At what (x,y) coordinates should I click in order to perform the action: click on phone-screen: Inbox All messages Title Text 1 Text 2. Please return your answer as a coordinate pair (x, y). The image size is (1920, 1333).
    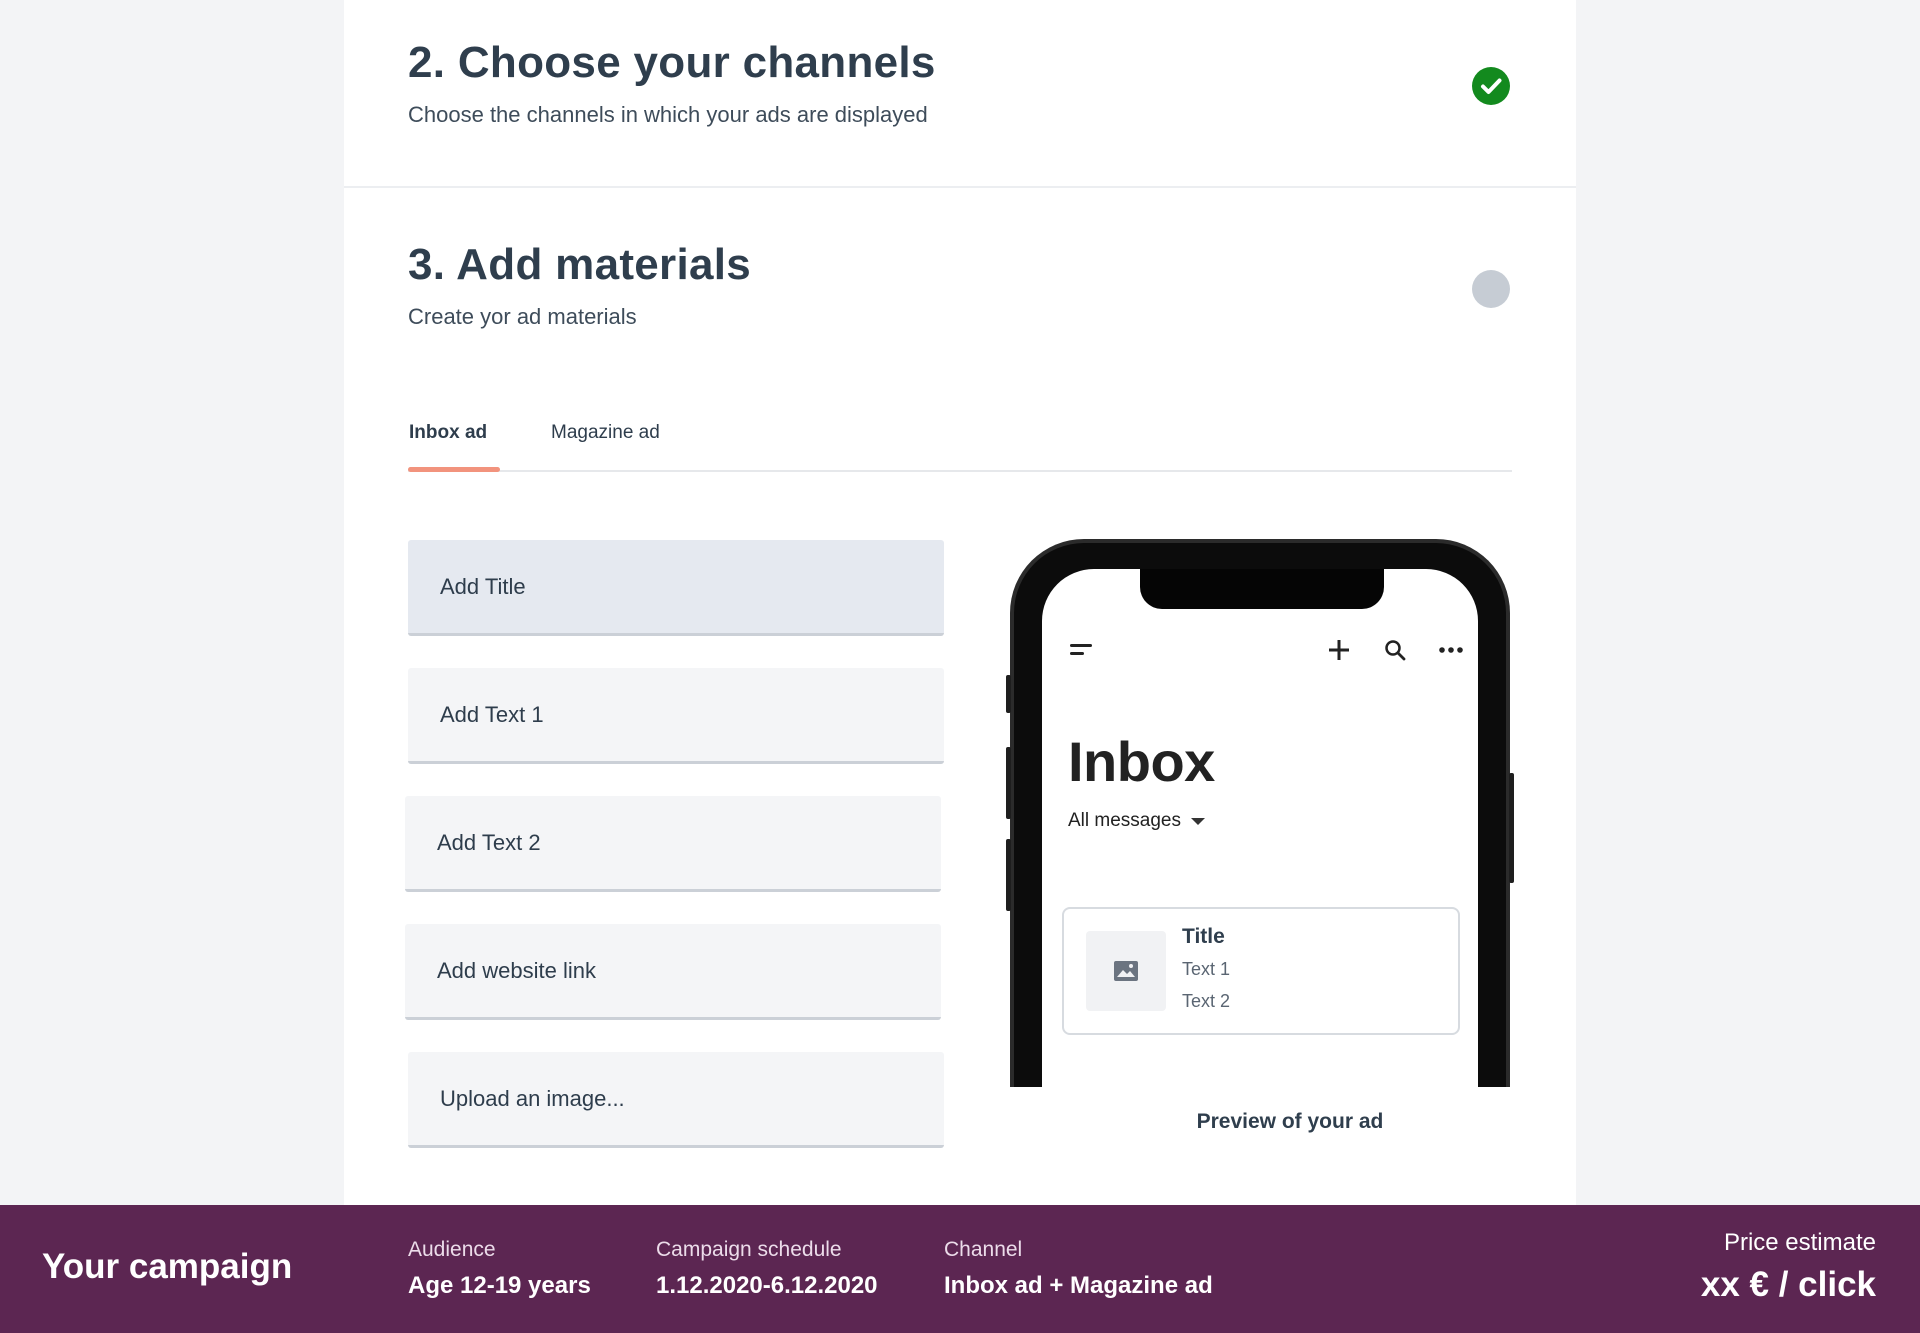
    Looking at the image, I should click on (1260, 830).